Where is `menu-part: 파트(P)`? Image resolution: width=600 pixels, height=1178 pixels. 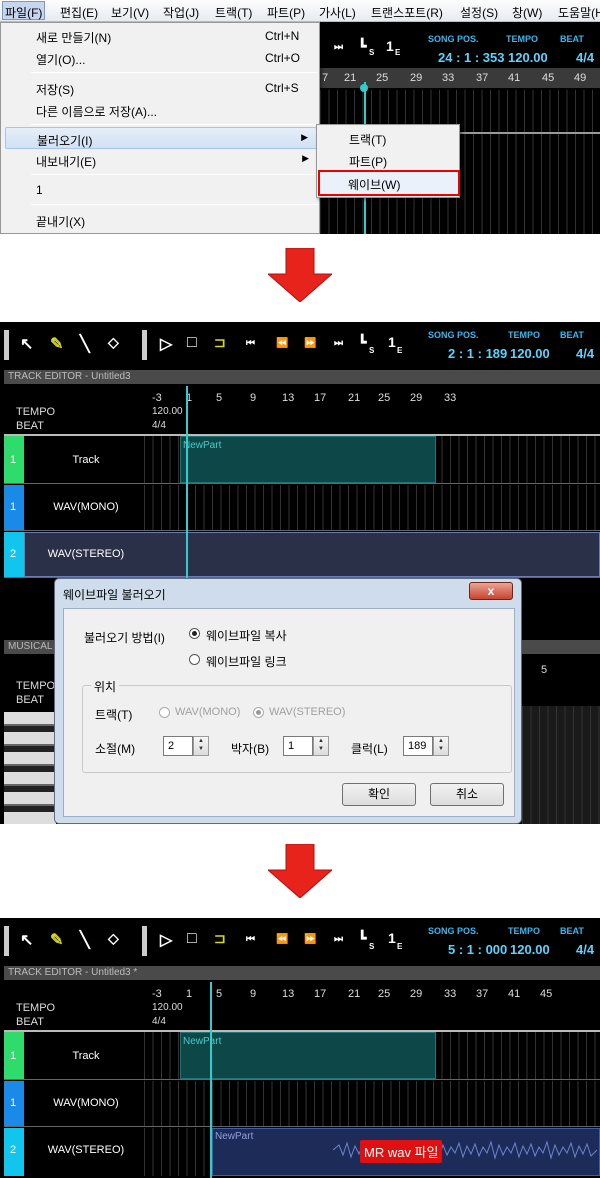
menu-part: 파트(P) is located at coordinates (286, 12).